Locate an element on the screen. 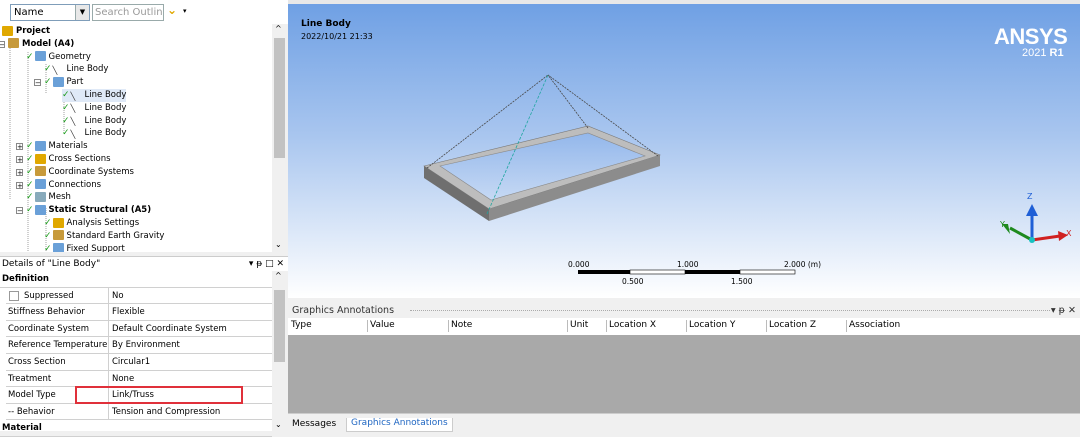  annotations-pane-controls: ▾ ᵽ ✕ is located at coordinates (1063, 310).